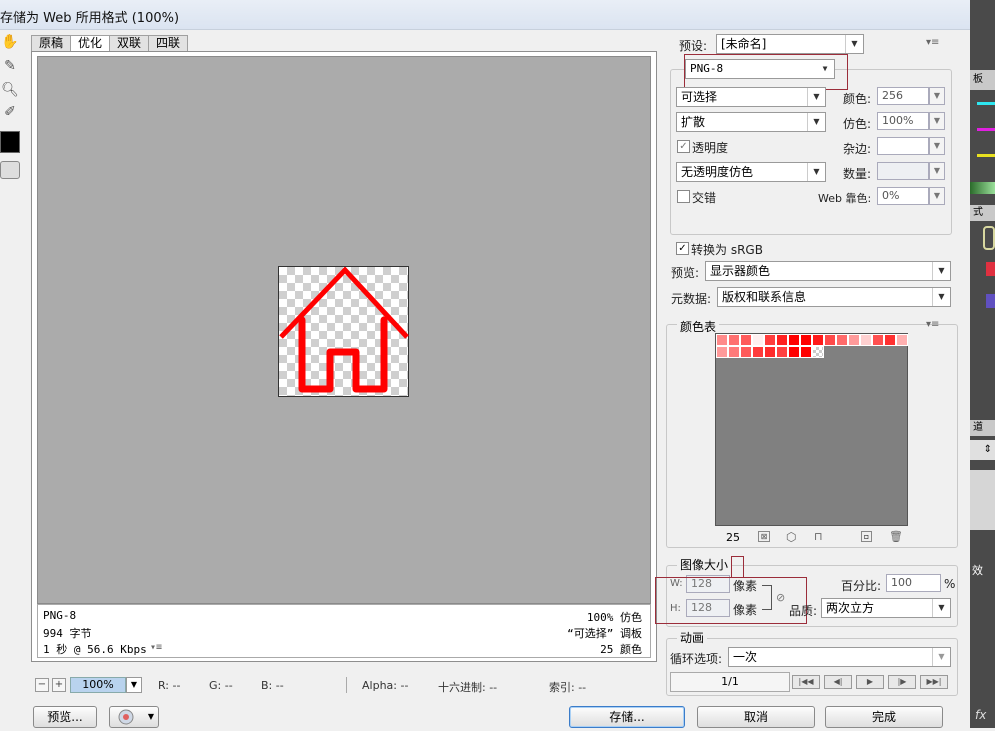 Image resolution: width=995 pixels, height=731 pixels. What do you see at coordinates (10, 170) in the screenshot?
I see `toggle-slices-visibility-icon` at bounding box center [10, 170].